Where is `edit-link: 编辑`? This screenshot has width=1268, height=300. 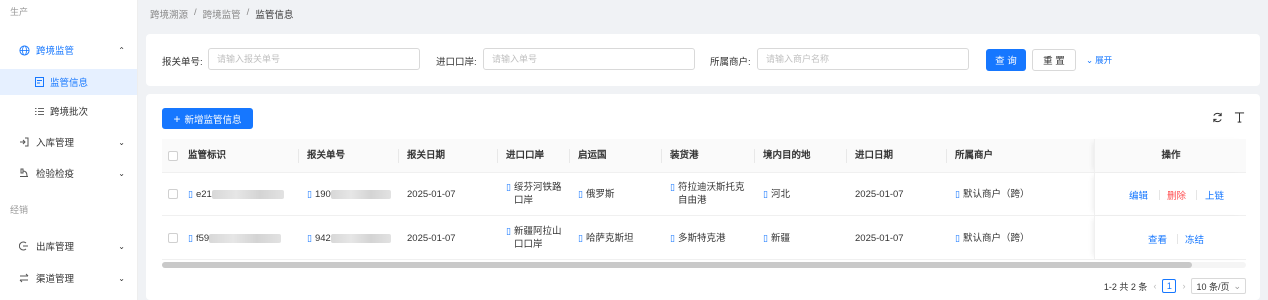
edit-link: 编辑 is located at coordinates (1138, 195).